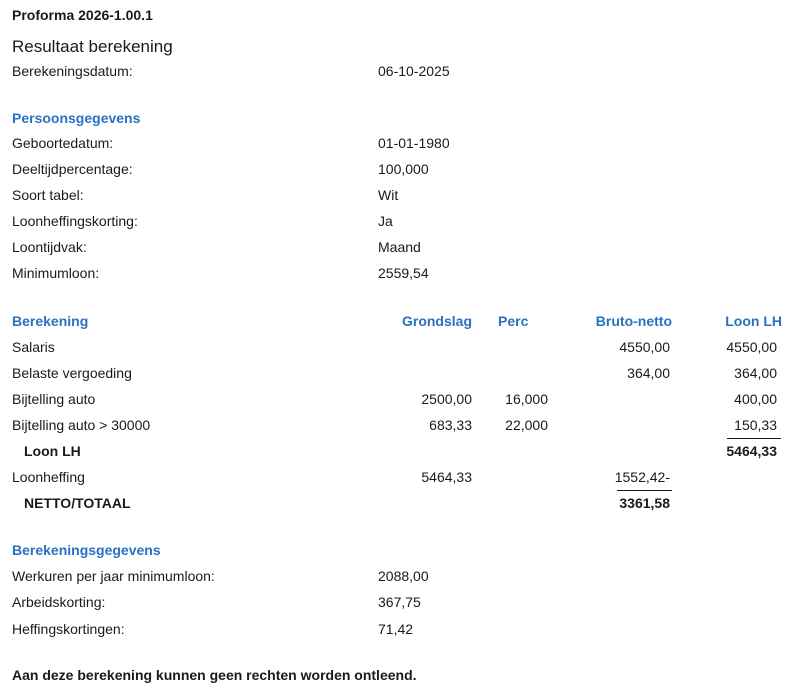  What do you see at coordinates (49, 247) in the screenshot?
I see `pay-period-label: Loontijdvak:` at bounding box center [49, 247].